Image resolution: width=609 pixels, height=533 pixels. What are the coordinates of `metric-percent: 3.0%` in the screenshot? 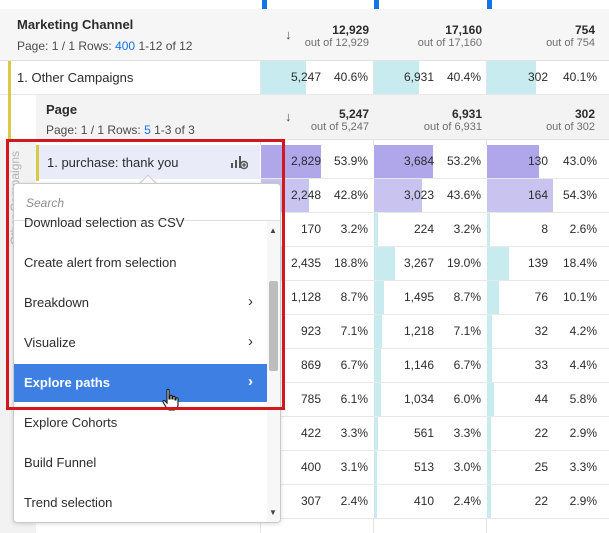 It's located at (467, 467).